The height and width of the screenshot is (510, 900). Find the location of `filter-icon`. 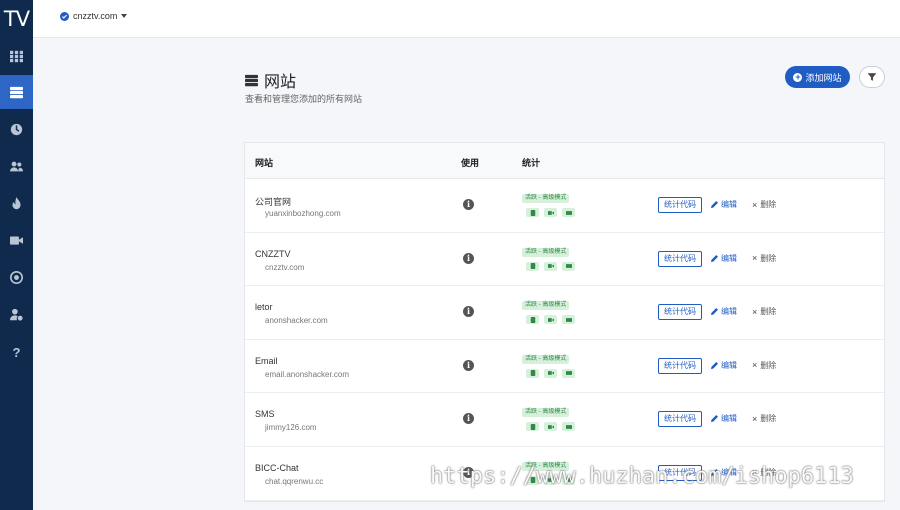

filter-icon is located at coordinates (872, 77).